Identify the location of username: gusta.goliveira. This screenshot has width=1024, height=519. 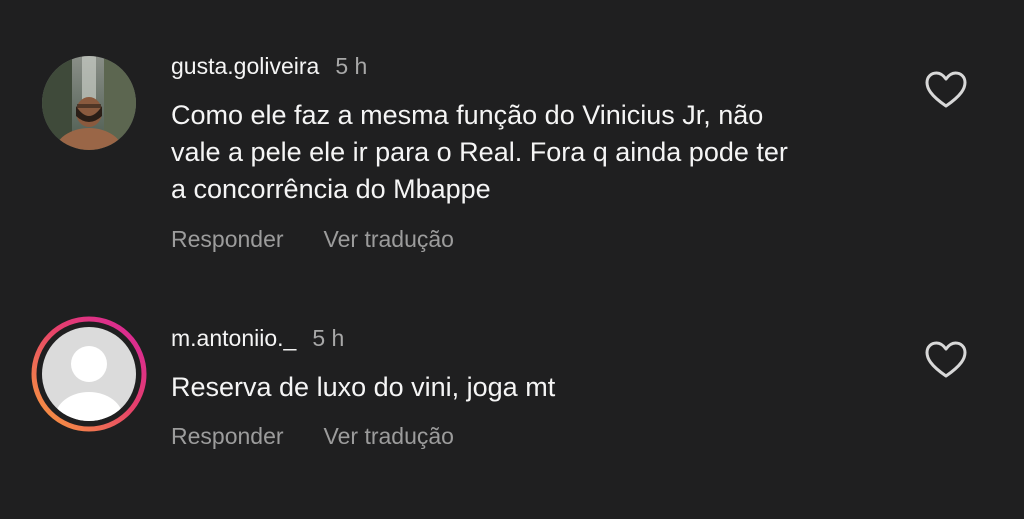
(245, 66).